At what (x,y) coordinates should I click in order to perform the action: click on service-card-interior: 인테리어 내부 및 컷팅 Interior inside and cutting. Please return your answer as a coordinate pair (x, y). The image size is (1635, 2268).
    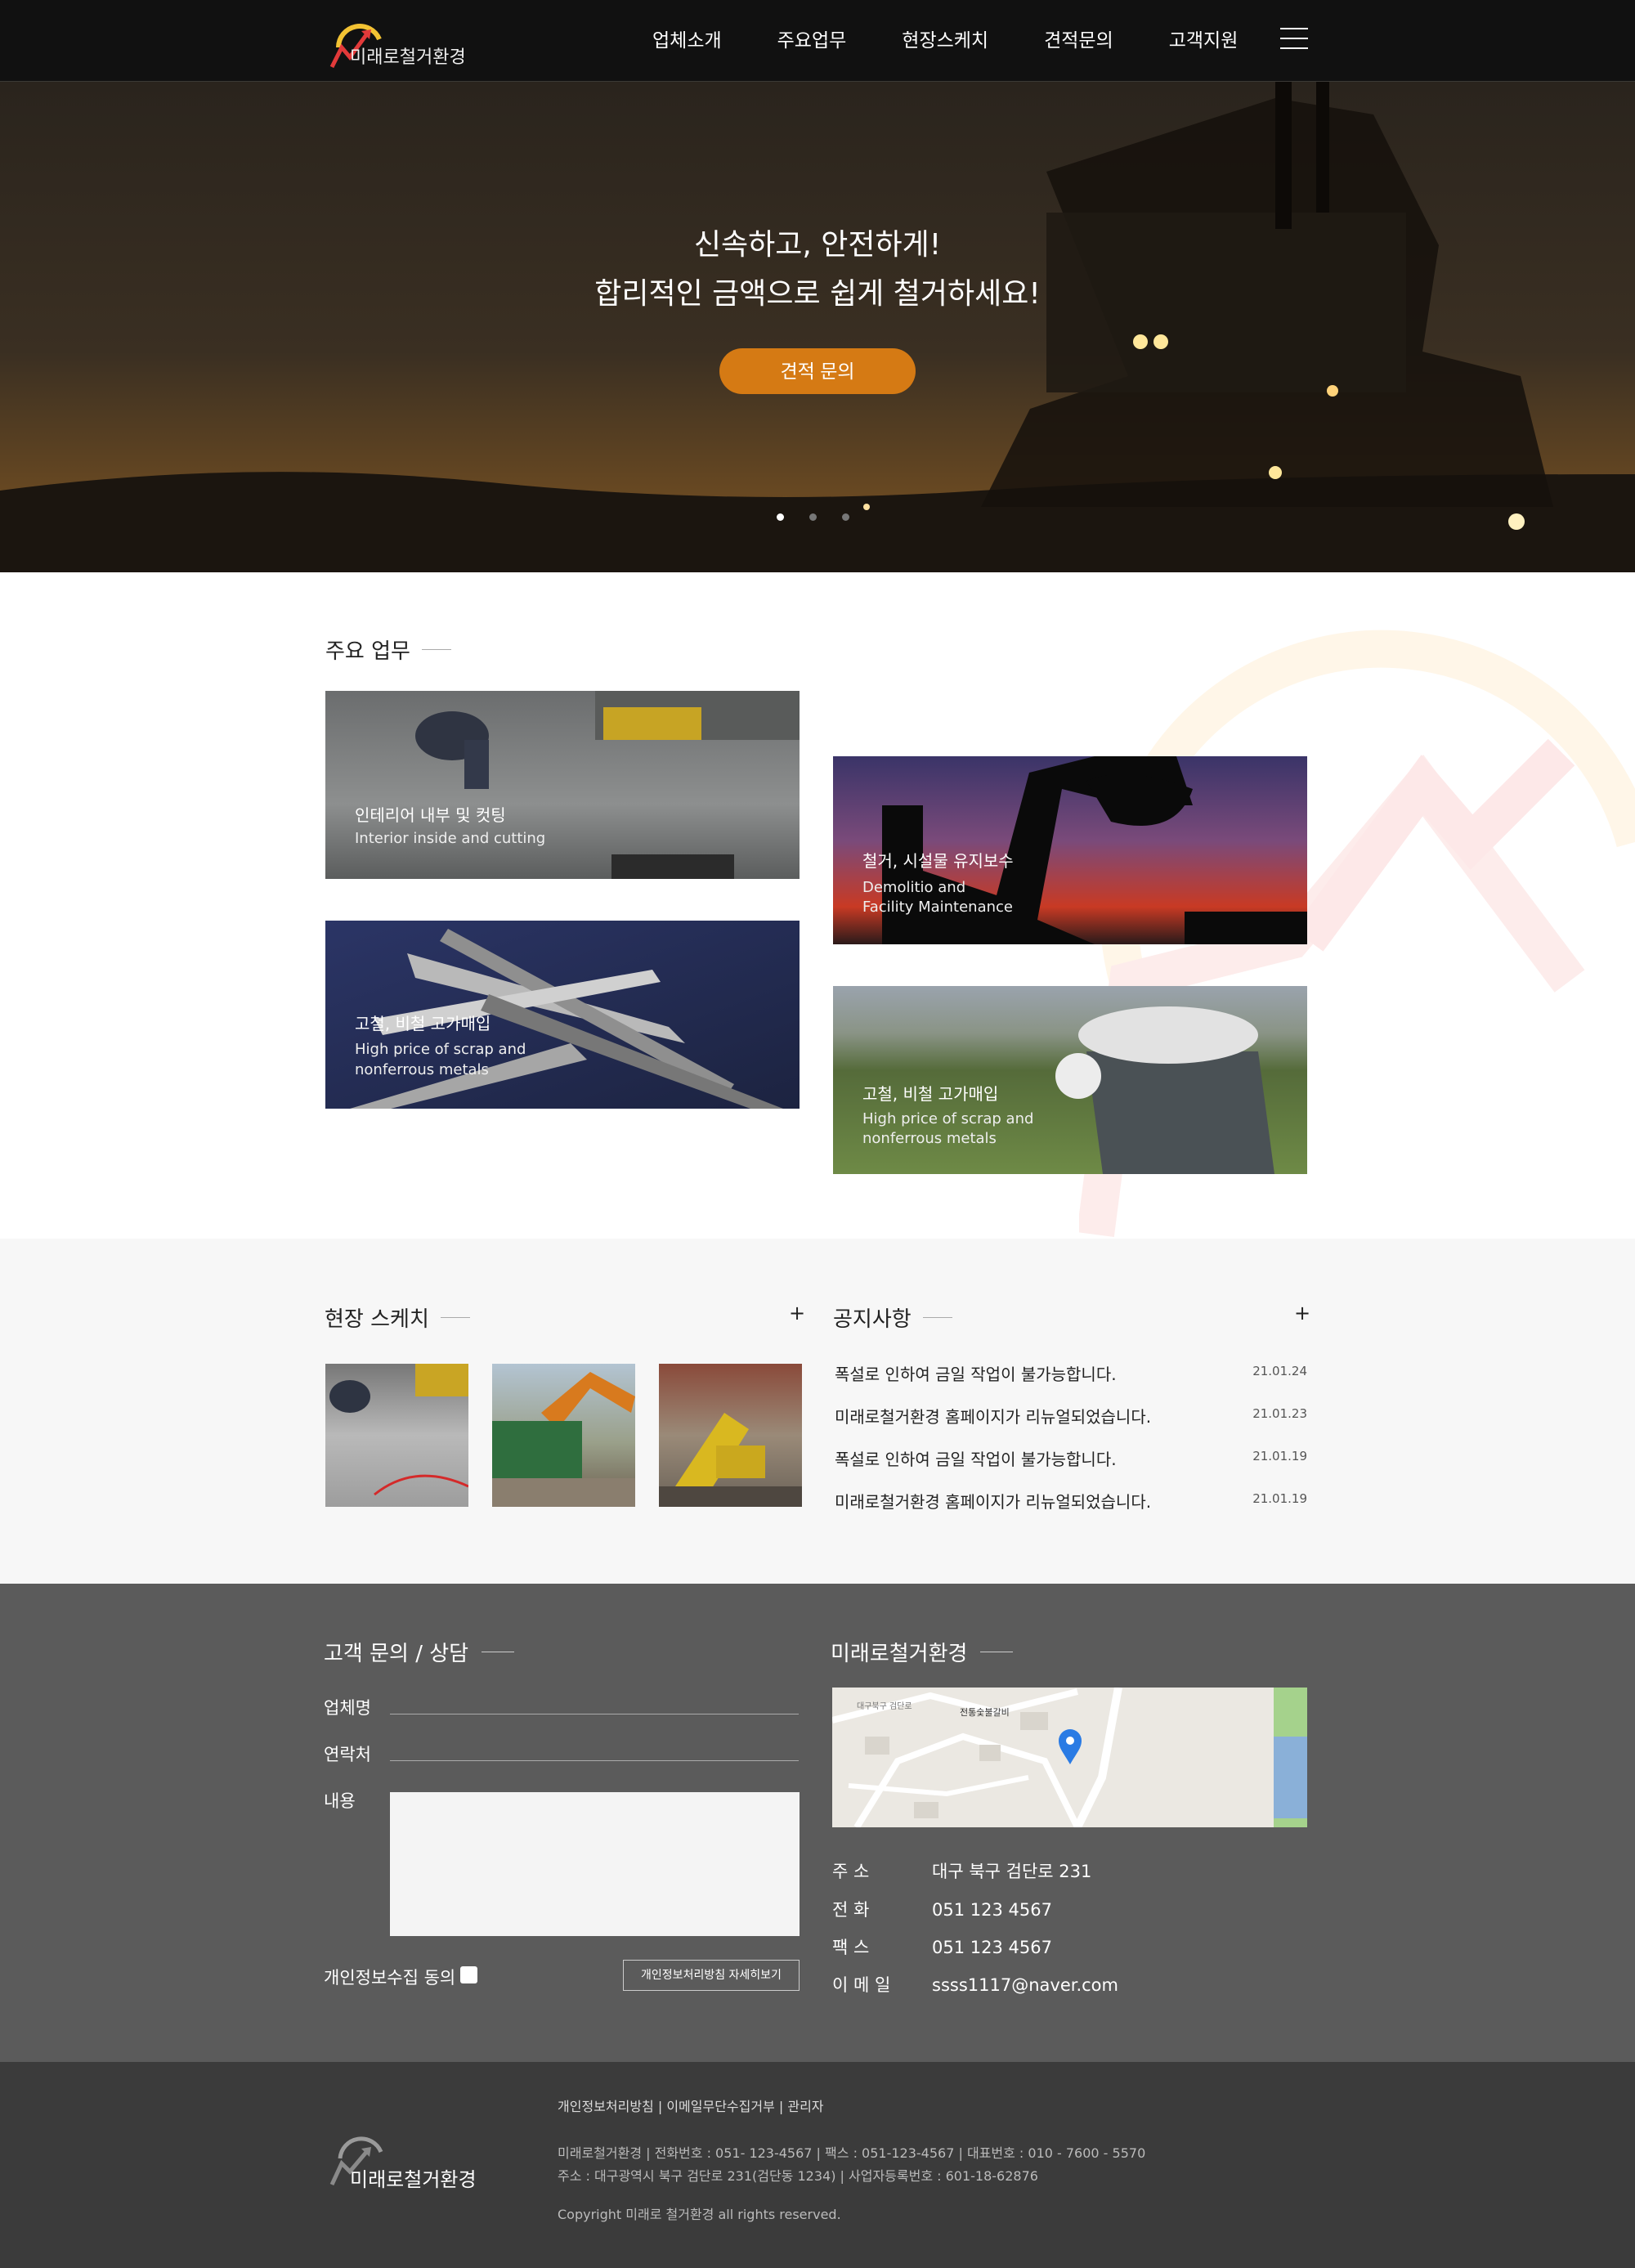
    Looking at the image, I should click on (562, 785).